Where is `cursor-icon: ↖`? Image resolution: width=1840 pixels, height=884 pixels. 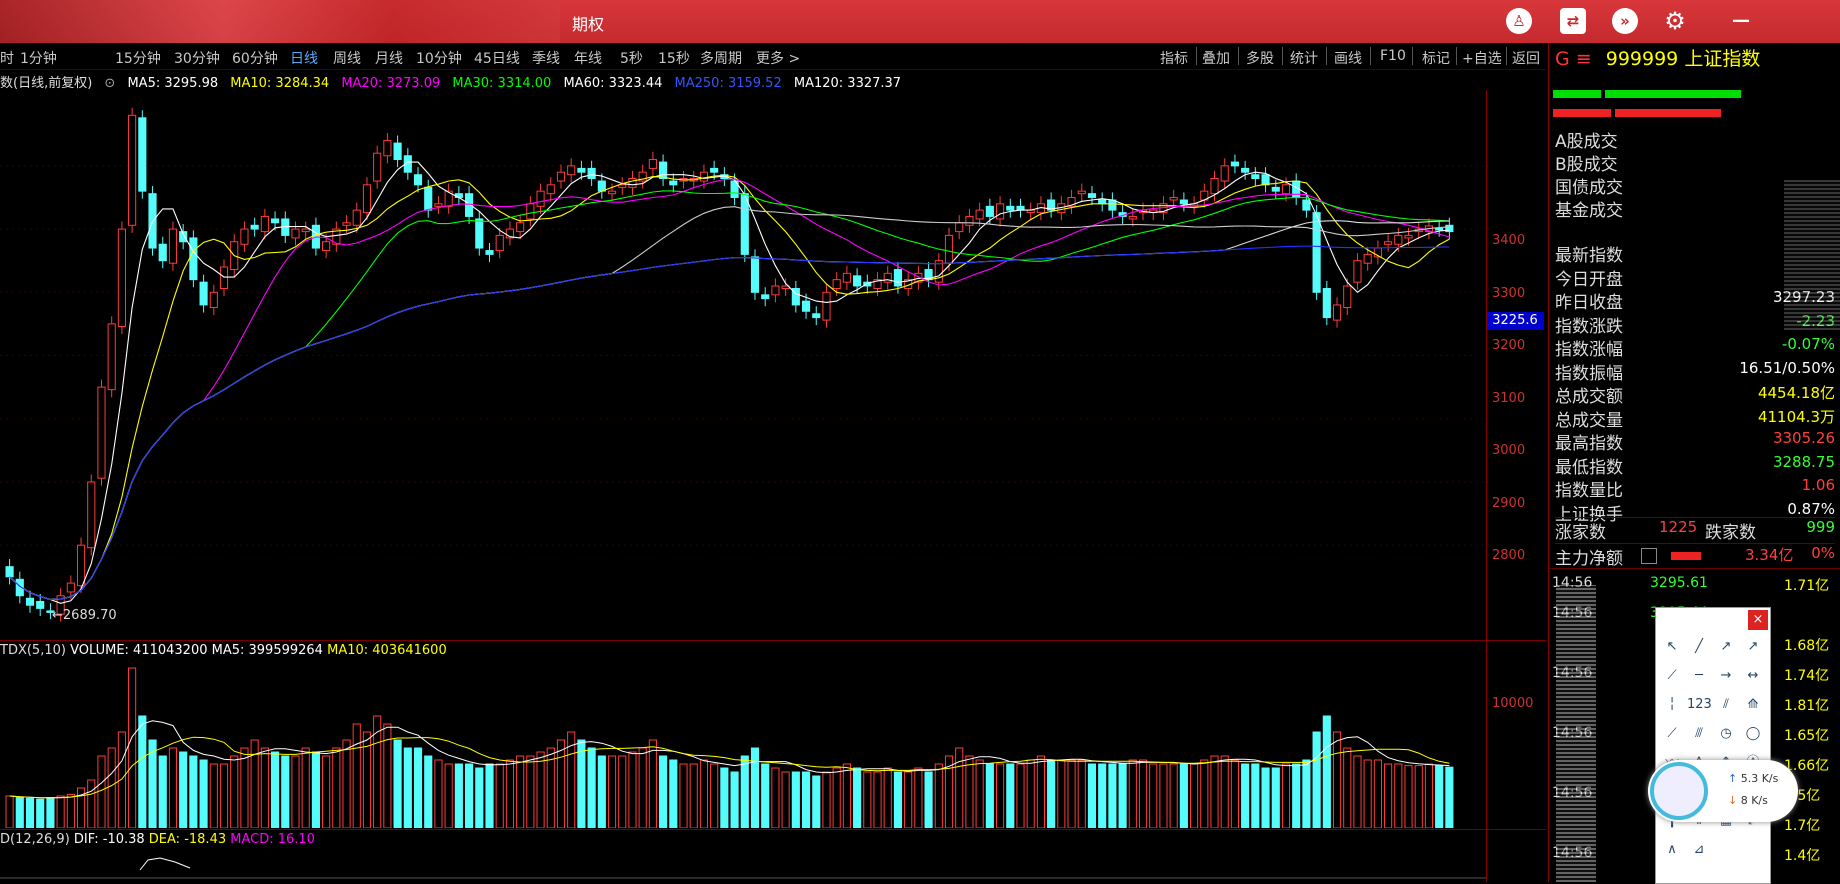 cursor-icon: ↖ is located at coordinates (1672, 647).